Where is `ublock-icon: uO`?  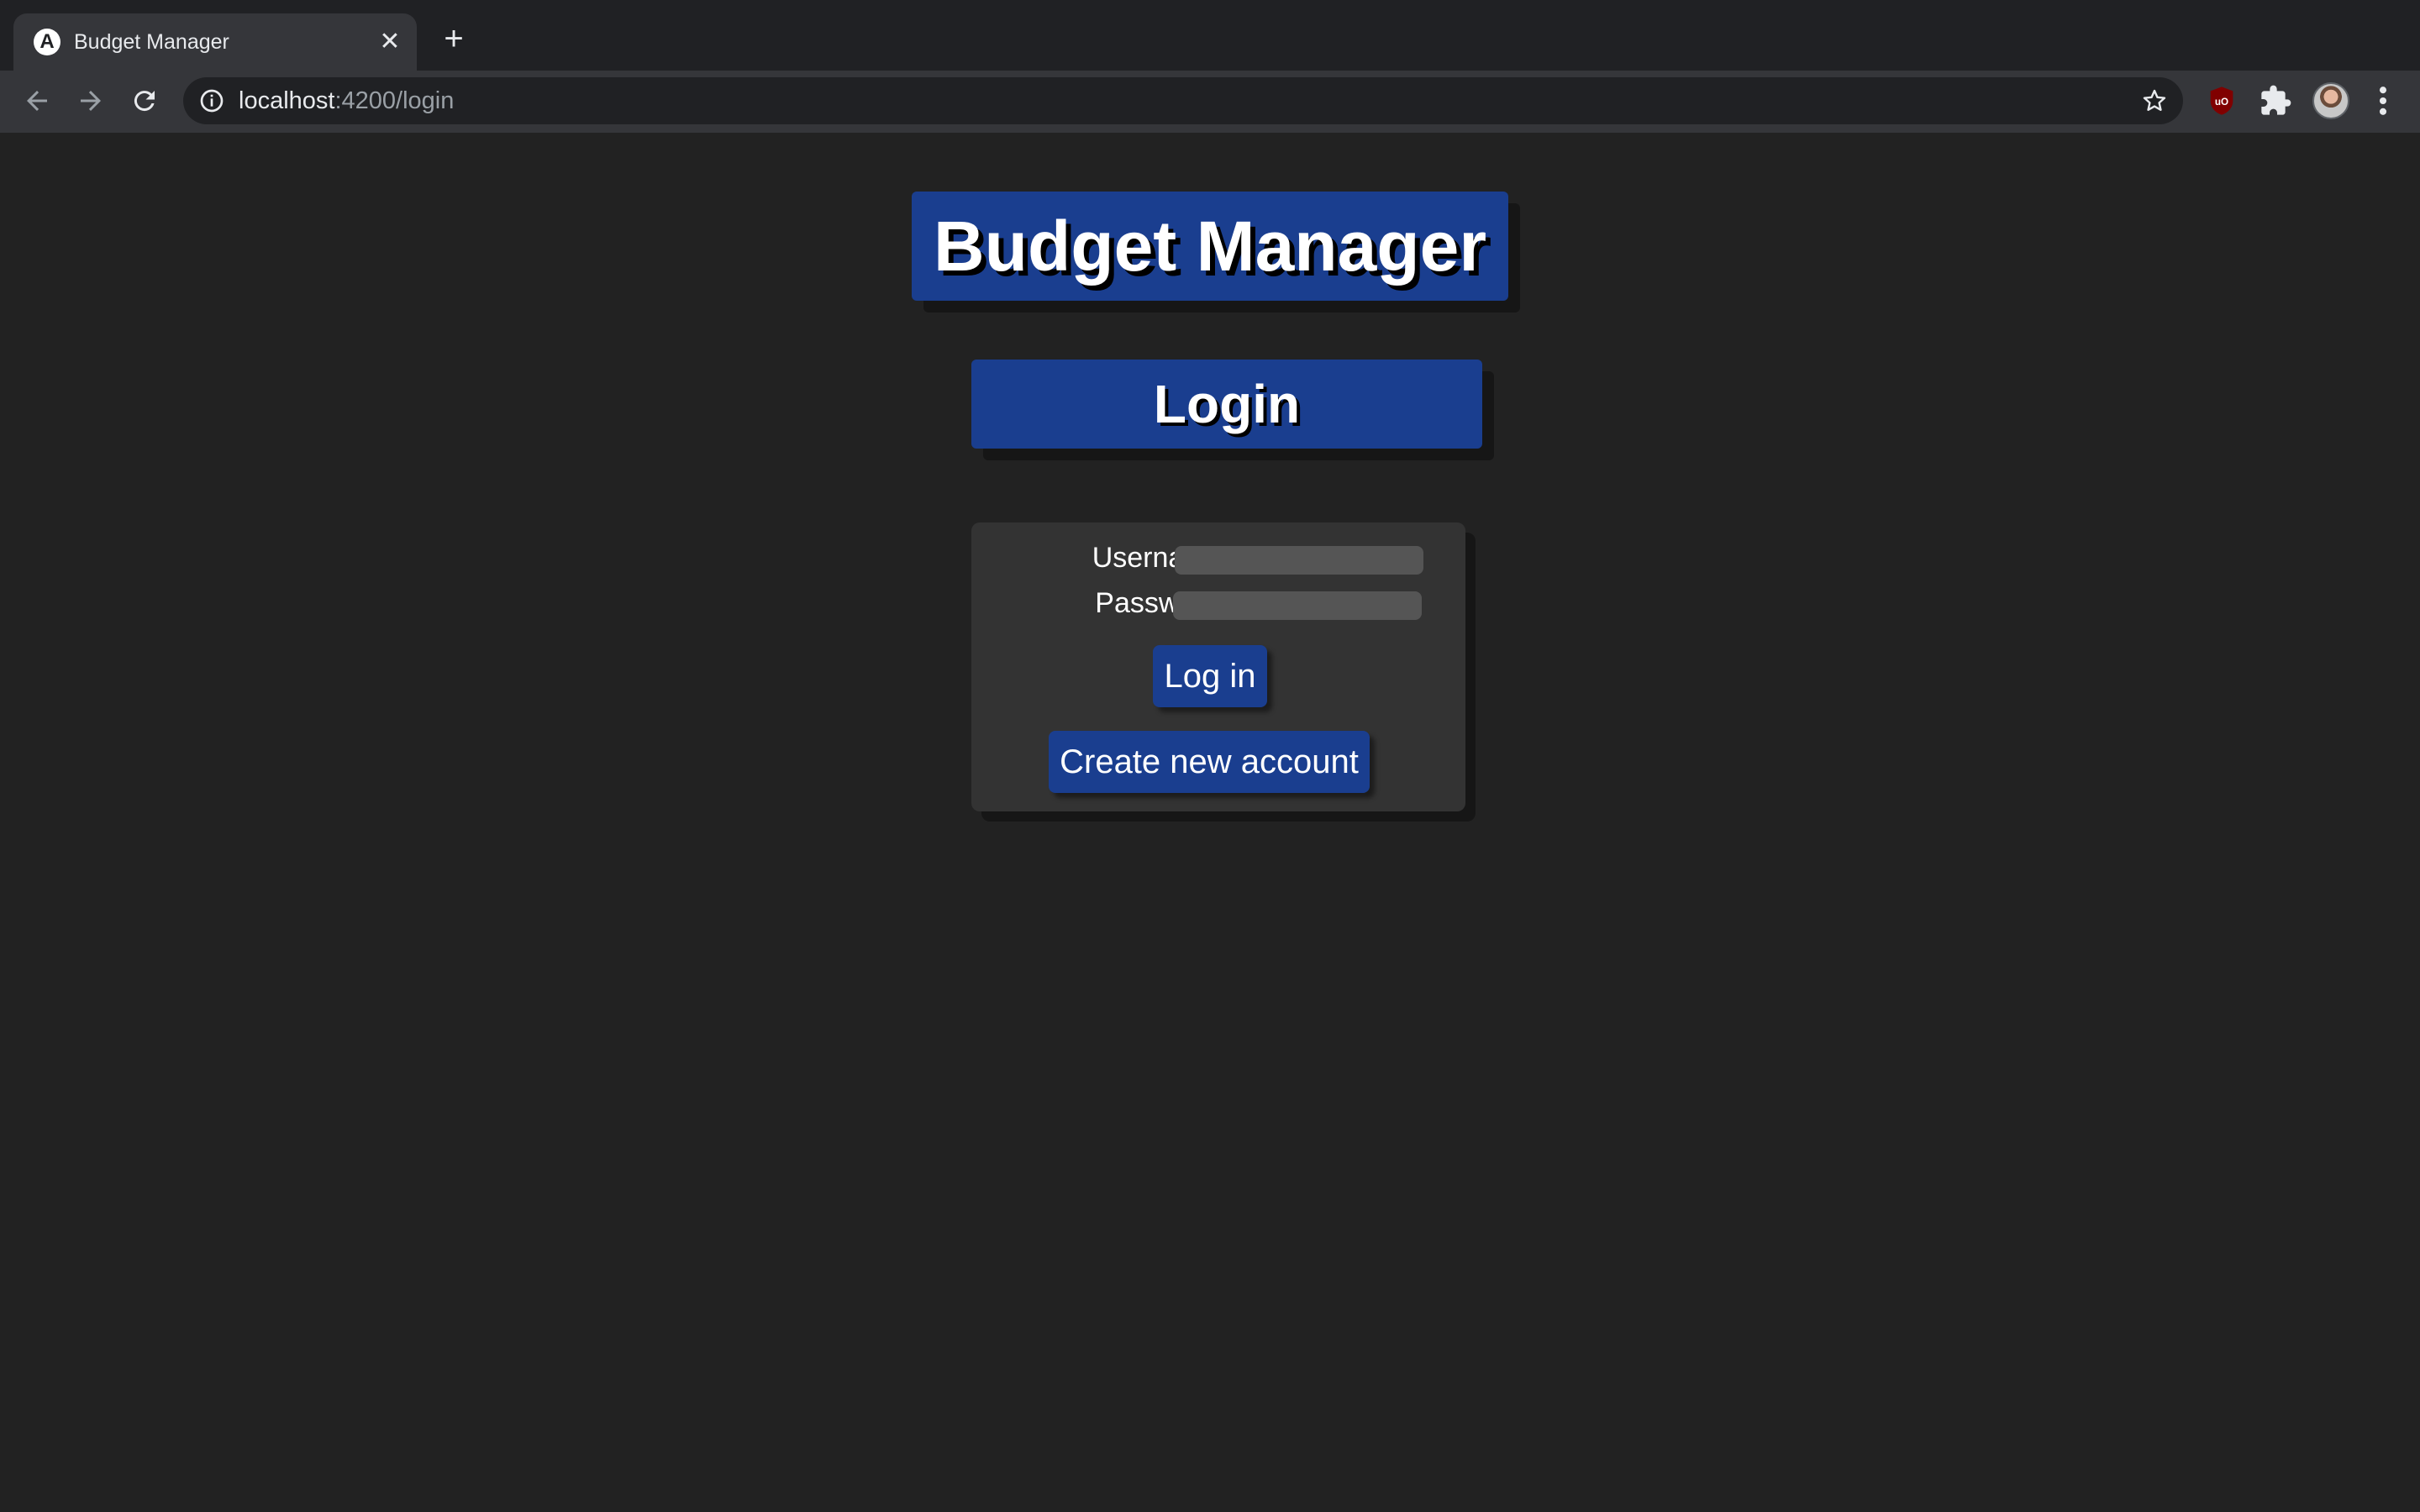 ublock-icon: uO is located at coordinates (2221, 101).